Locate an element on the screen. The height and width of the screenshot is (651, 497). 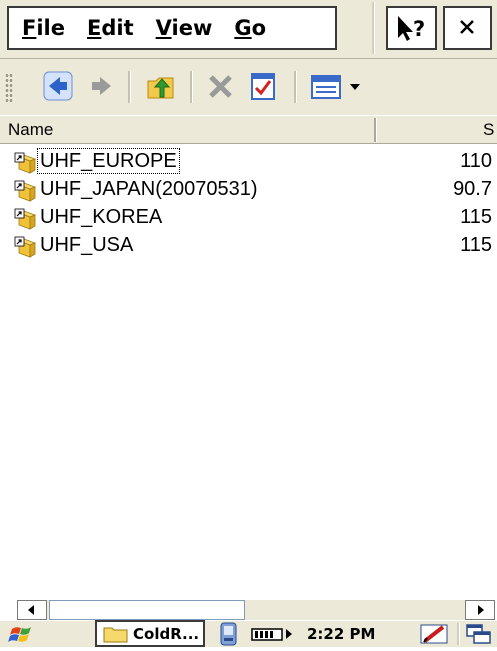
list-item: UHF_JAPAN(20070531) 90.7 is located at coordinates (248, 189).